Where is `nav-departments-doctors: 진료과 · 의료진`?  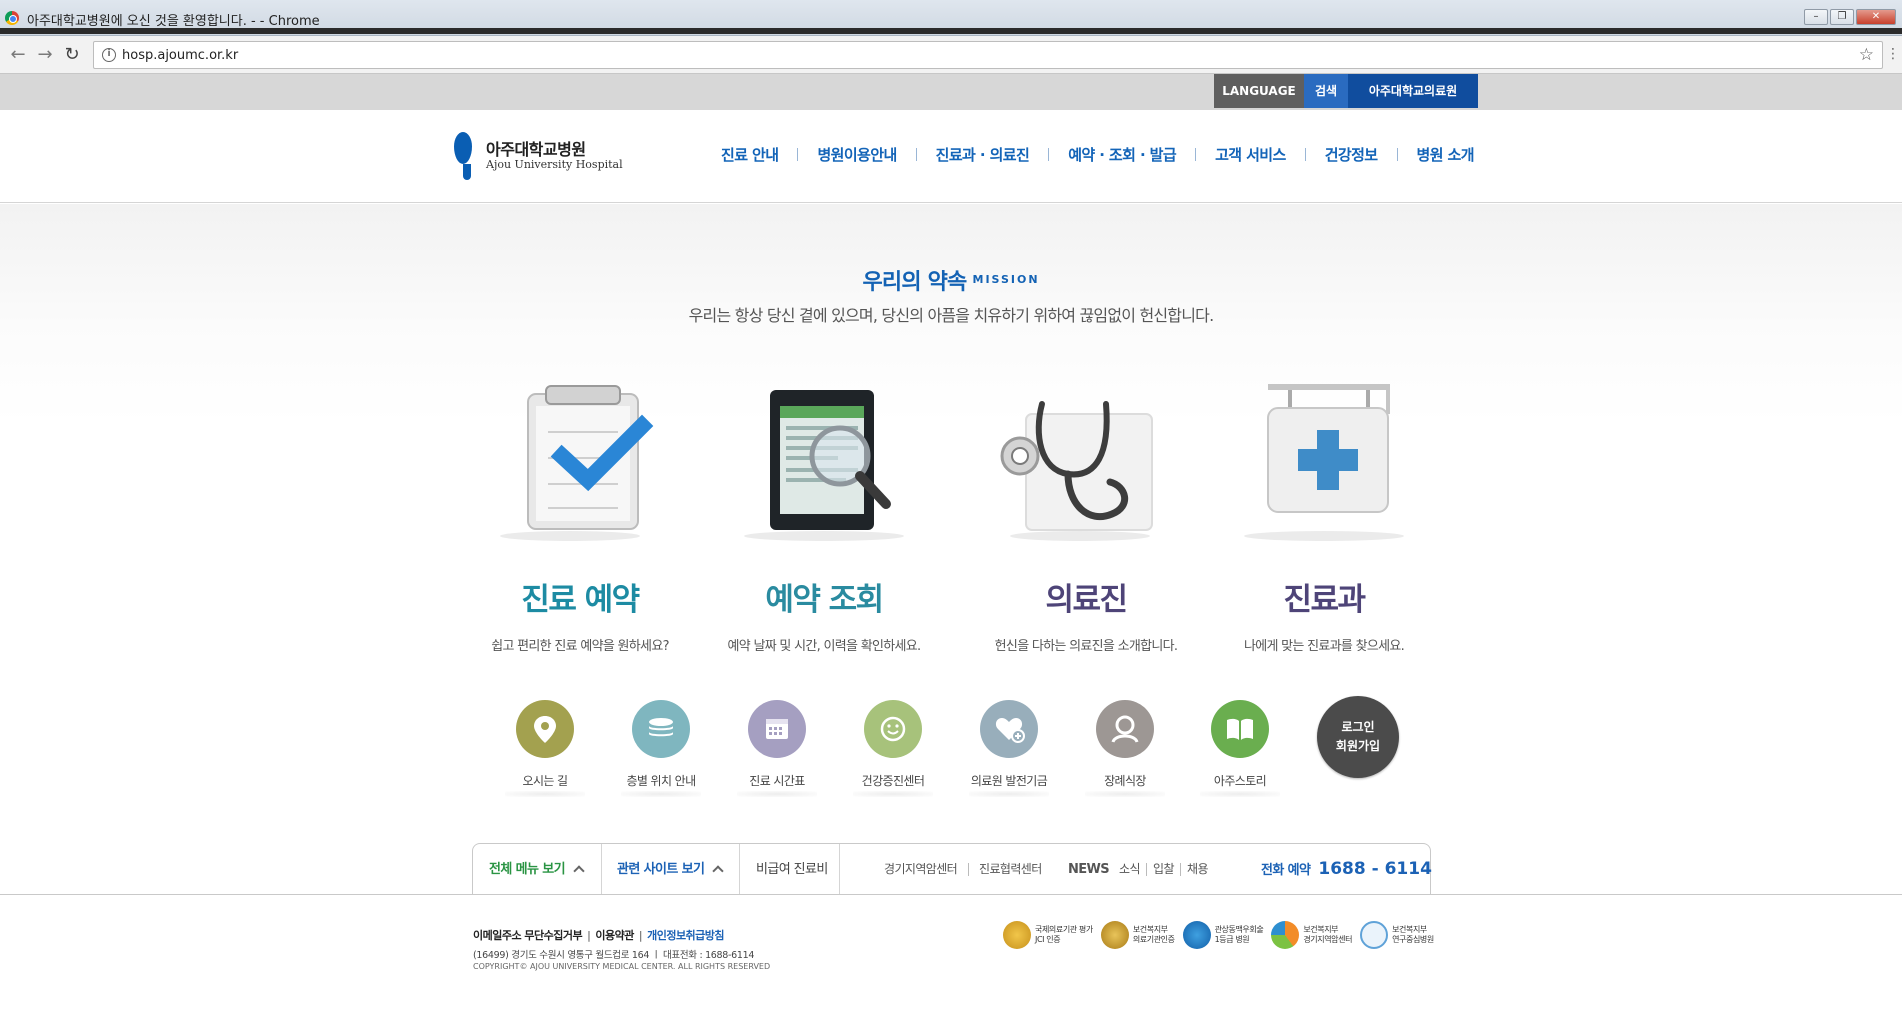
nav-departments-doctors: 진료과 · 의료진 is located at coordinates (983, 154).